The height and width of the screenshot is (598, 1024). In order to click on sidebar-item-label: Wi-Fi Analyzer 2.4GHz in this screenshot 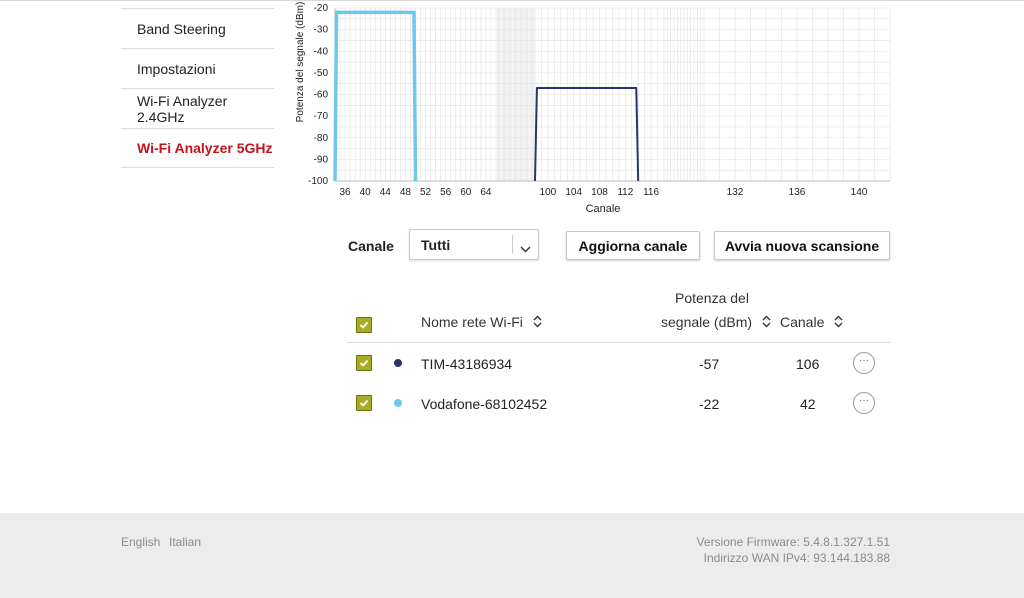, I will do `click(182, 108)`.